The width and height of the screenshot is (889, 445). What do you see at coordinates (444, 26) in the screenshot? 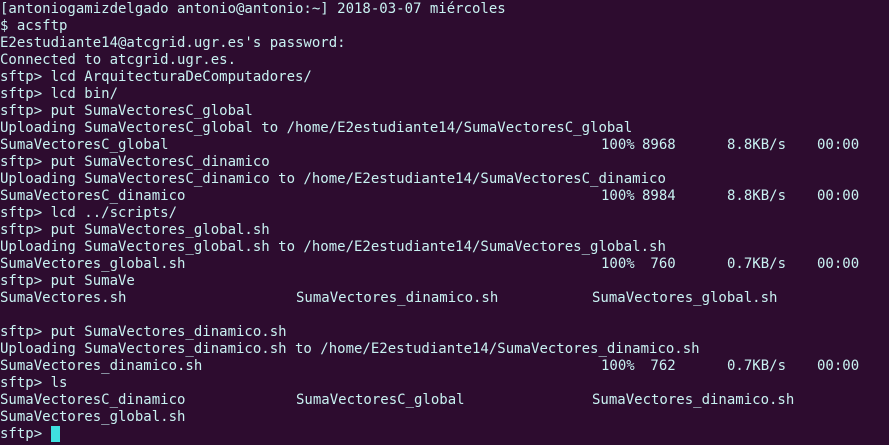
I see `terminal-line: $ acsftp` at bounding box center [444, 26].